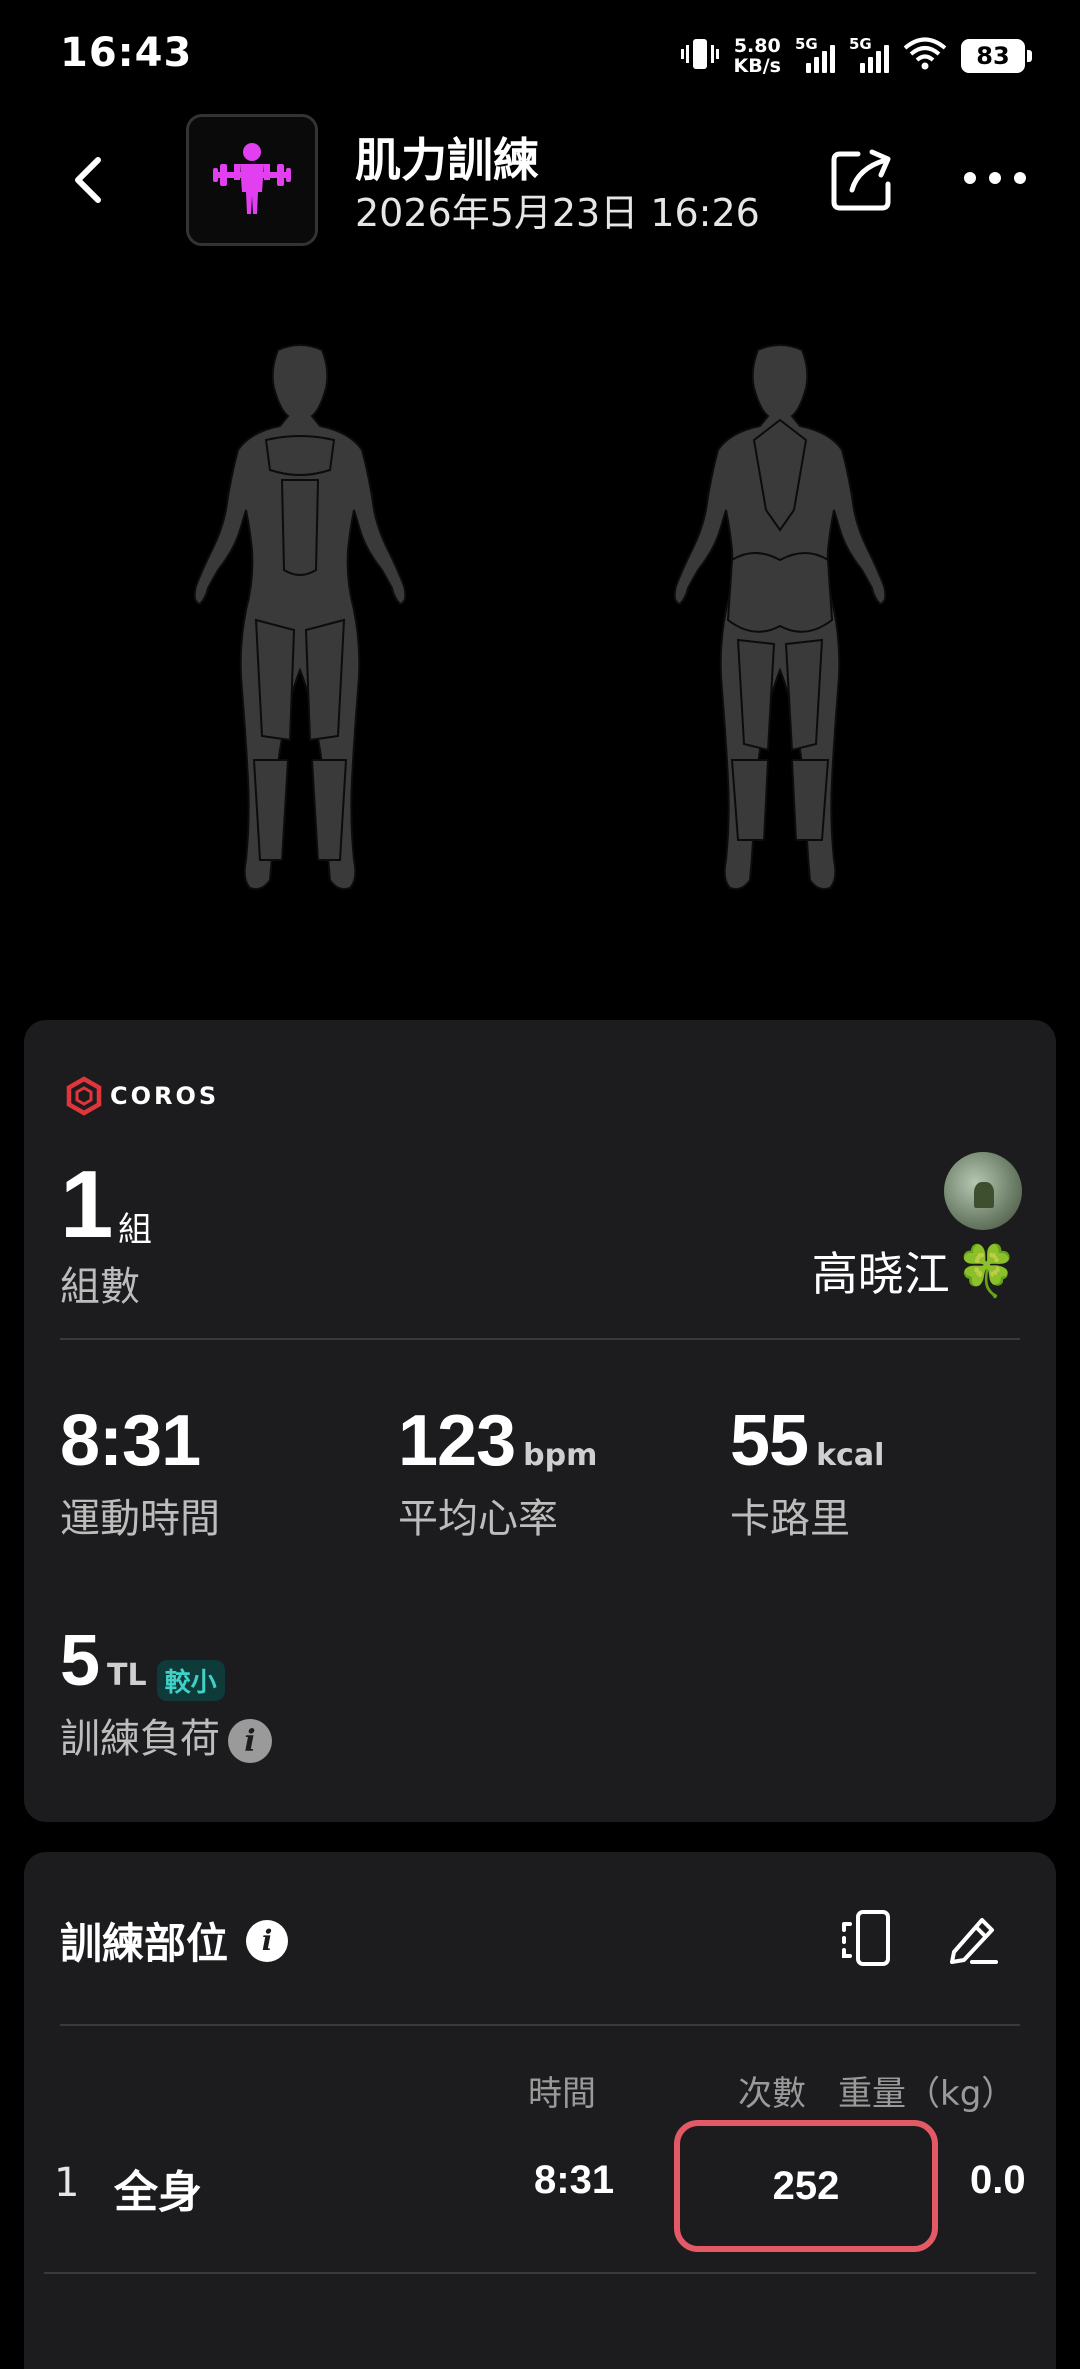  What do you see at coordinates (560, 1455) in the screenshot?
I see `heart-rate-unit: bpm` at bounding box center [560, 1455].